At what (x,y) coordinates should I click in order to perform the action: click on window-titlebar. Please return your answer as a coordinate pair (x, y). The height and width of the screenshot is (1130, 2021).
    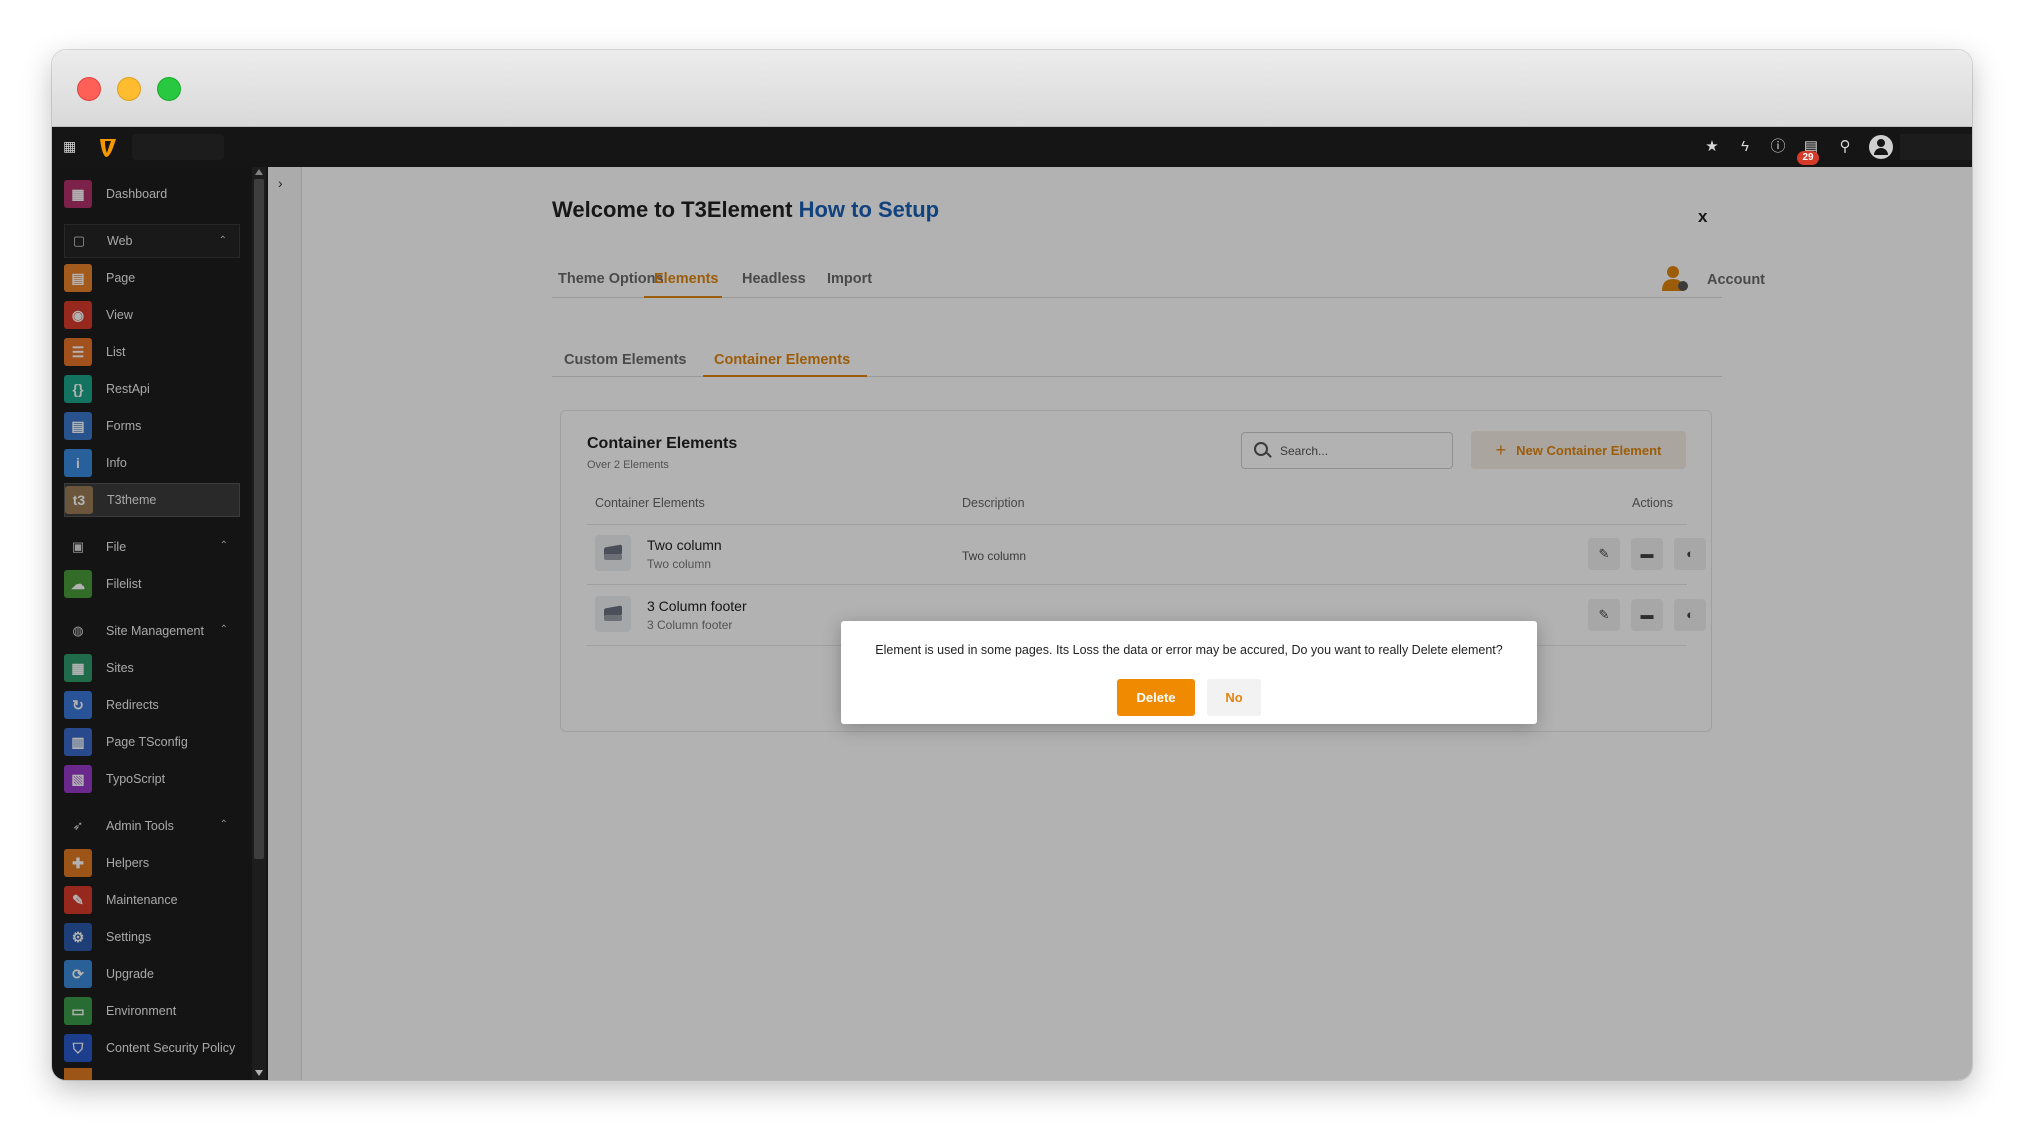
    Looking at the image, I should click on (1012, 88).